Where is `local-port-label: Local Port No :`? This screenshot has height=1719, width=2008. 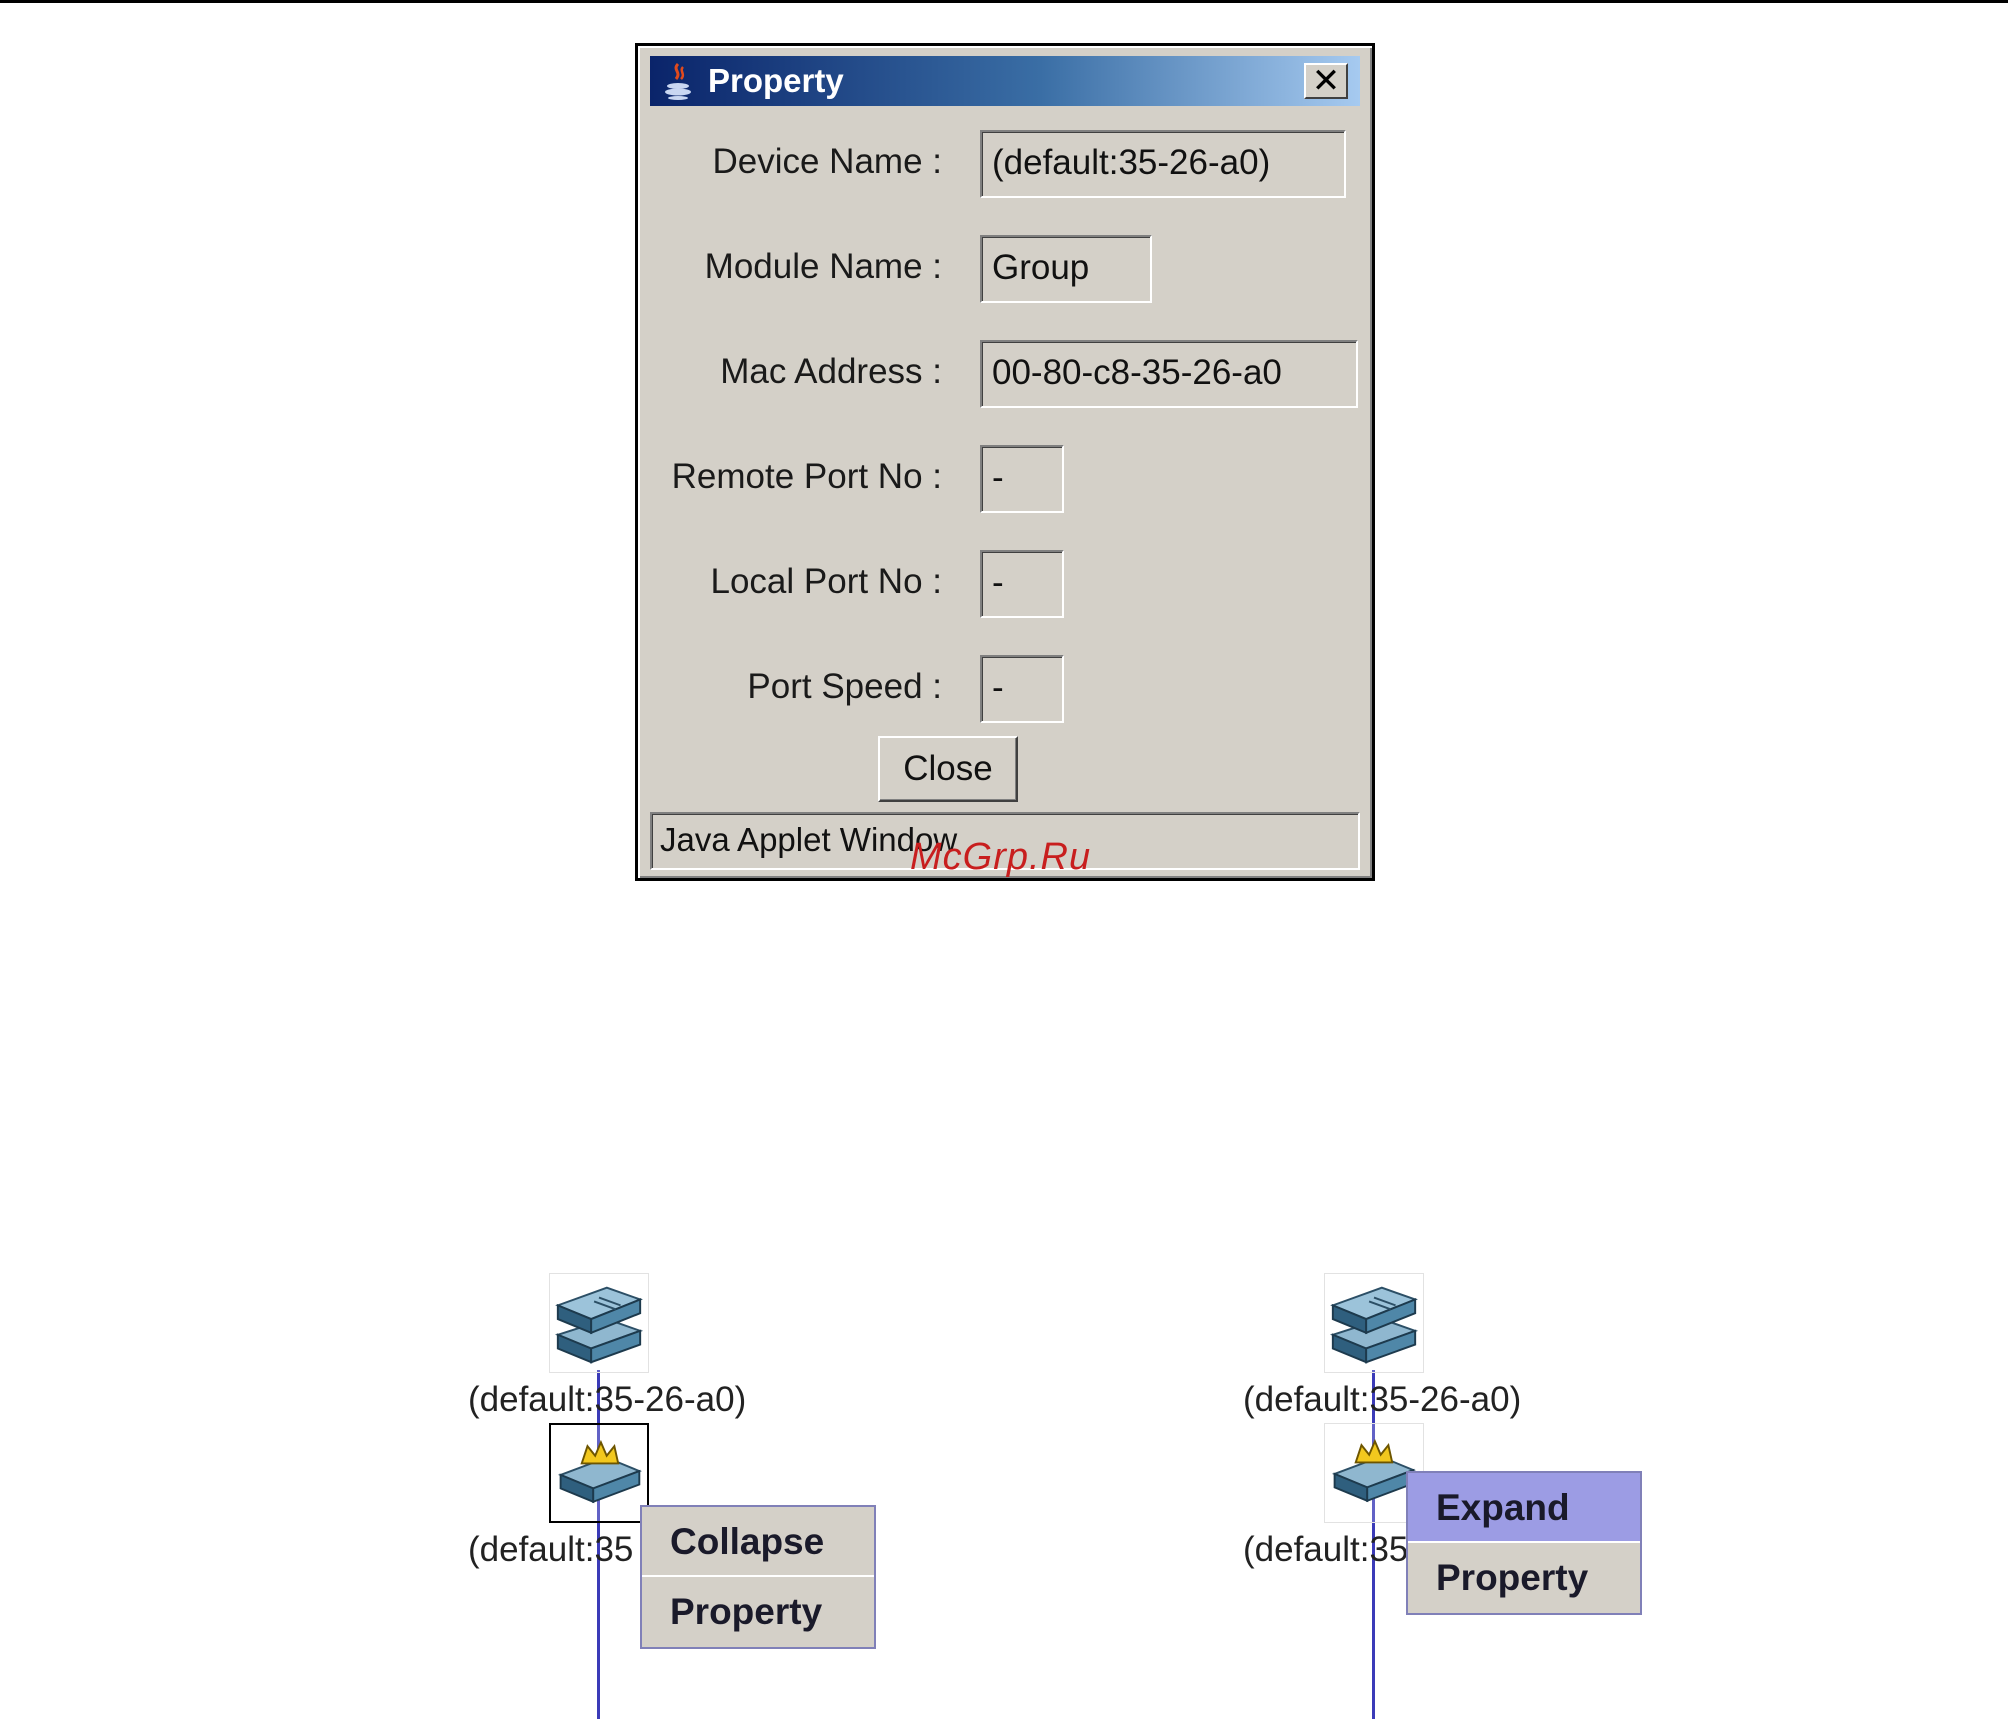 local-port-label: Local Port No : is located at coordinates (826, 581).